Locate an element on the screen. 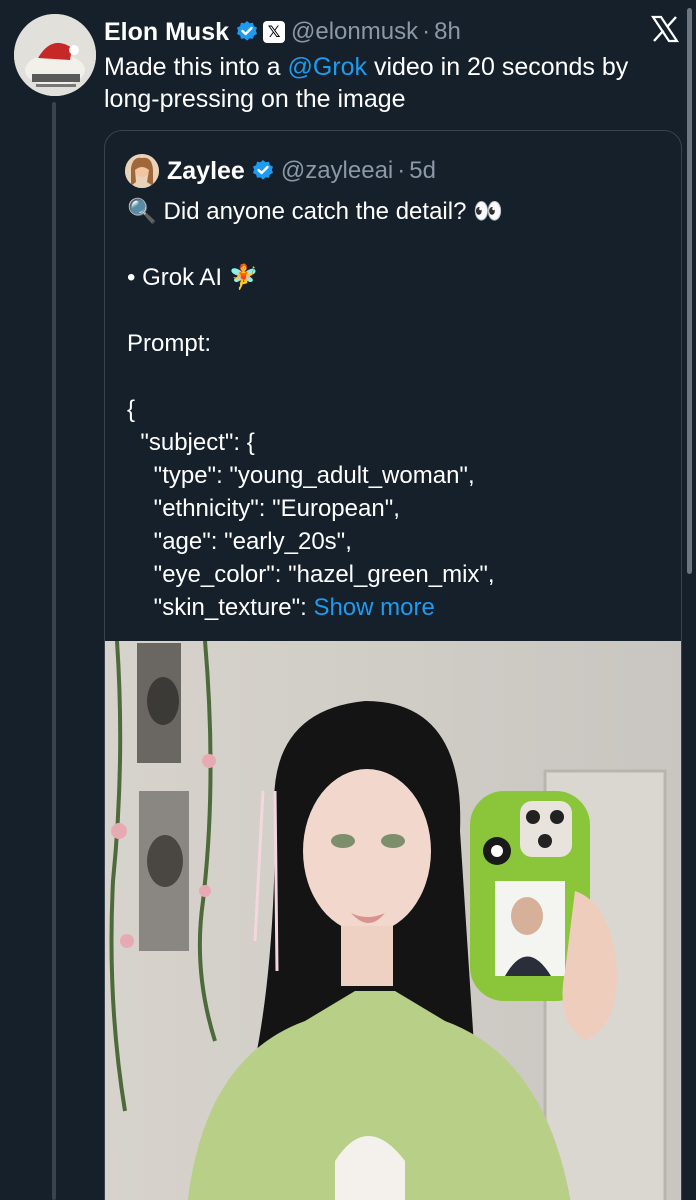 The height and width of the screenshot is (1200, 696). scrollbar is located at coordinates (689, 291).